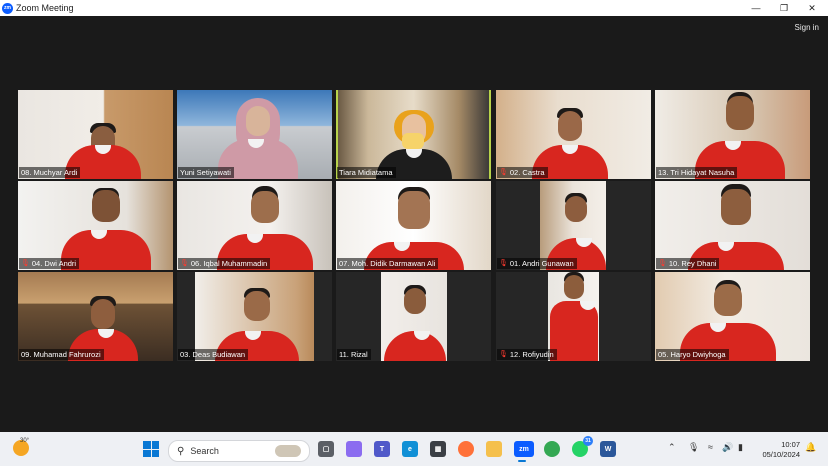 Image resolution: width=828 pixels, height=466 pixels. I want to click on participant-name-label: 08. Muchyar Ardi, so click(50, 172).